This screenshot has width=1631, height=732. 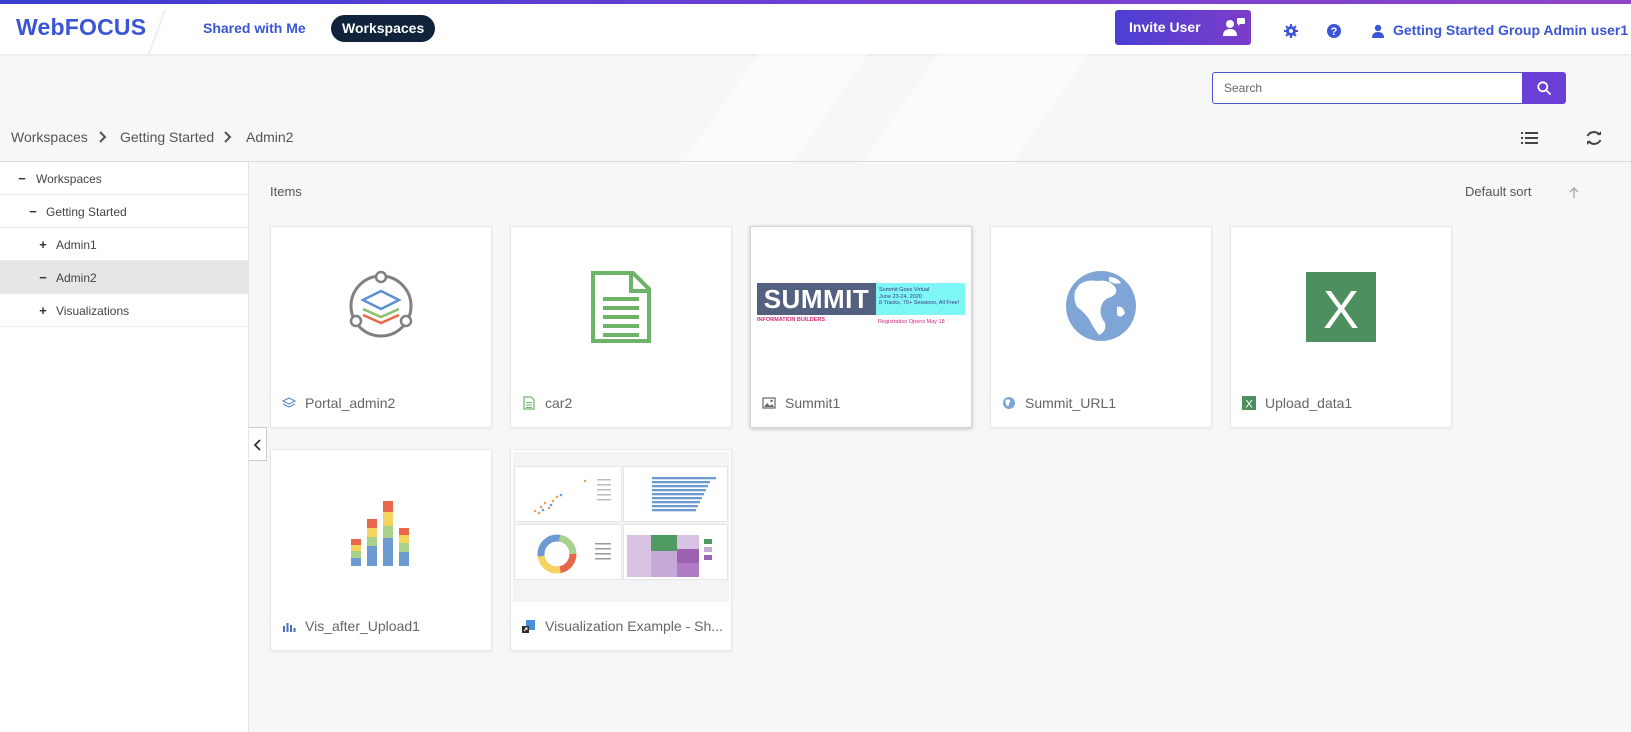 I want to click on refresh-icon, so click(x=1594, y=138).